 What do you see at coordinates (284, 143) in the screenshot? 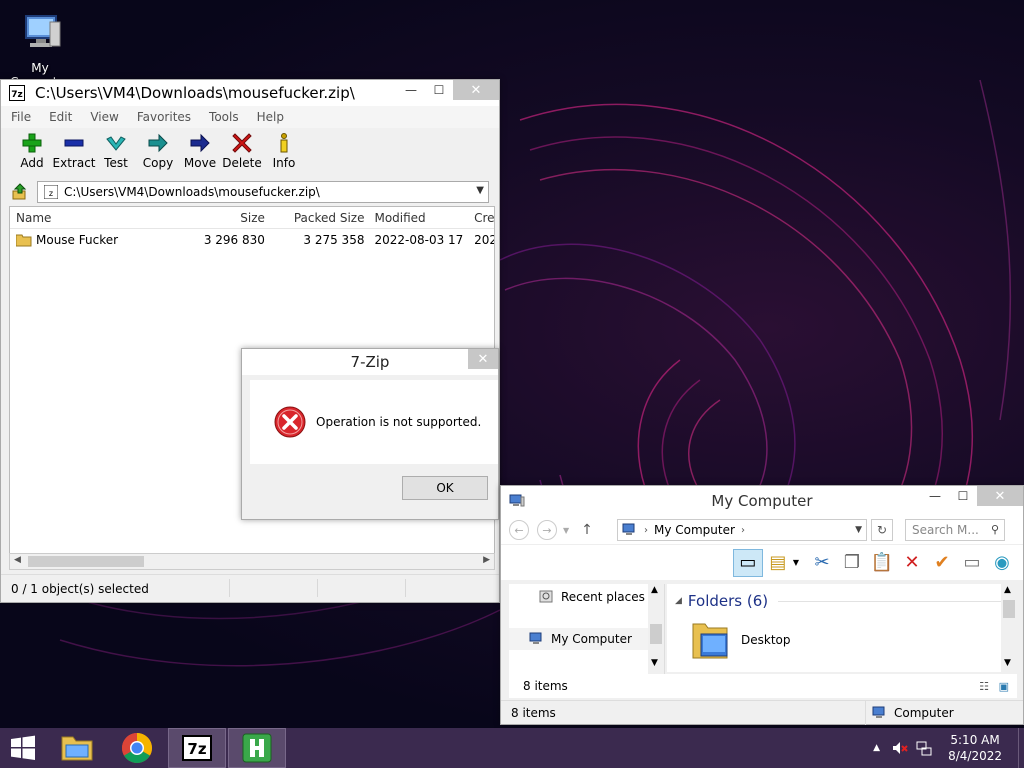
I see `info-icon` at bounding box center [284, 143].